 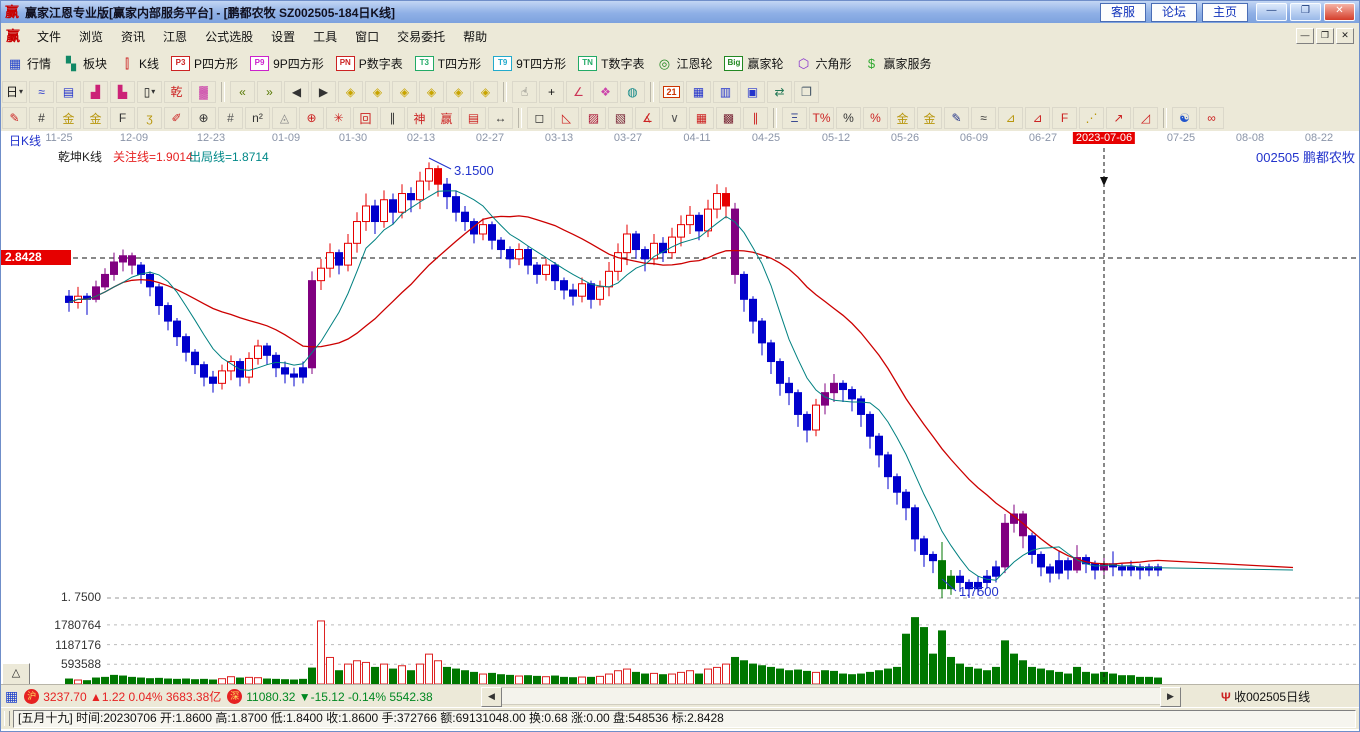 What do you see at coordinates (566, 118) in the screenshot?
I see `fan-rays-red: ◺` at bounding box center [566, 118].